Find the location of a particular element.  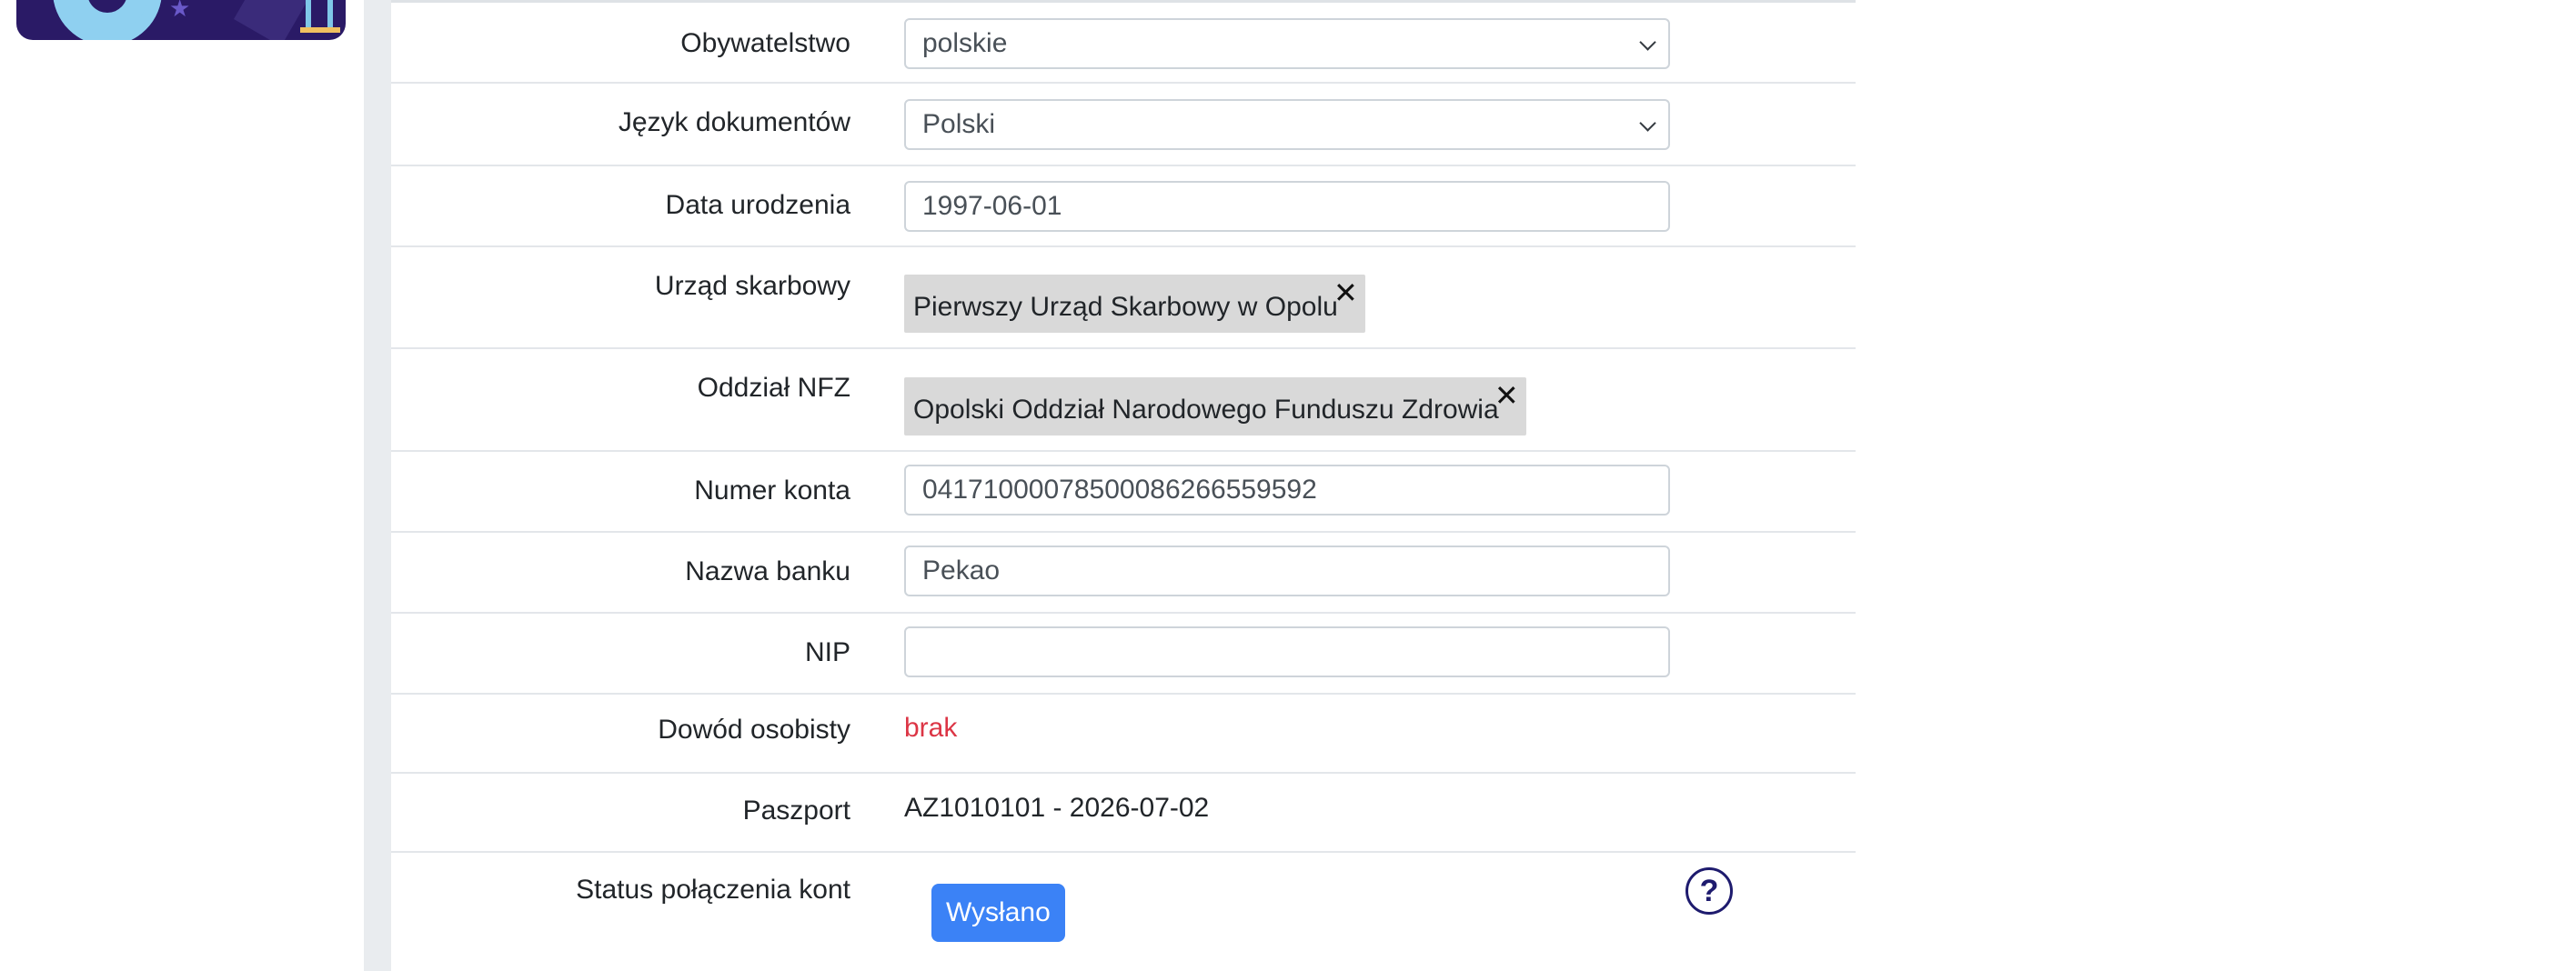

tax-office-label: Urząd skarbowy is located at coordinates (752, 286).